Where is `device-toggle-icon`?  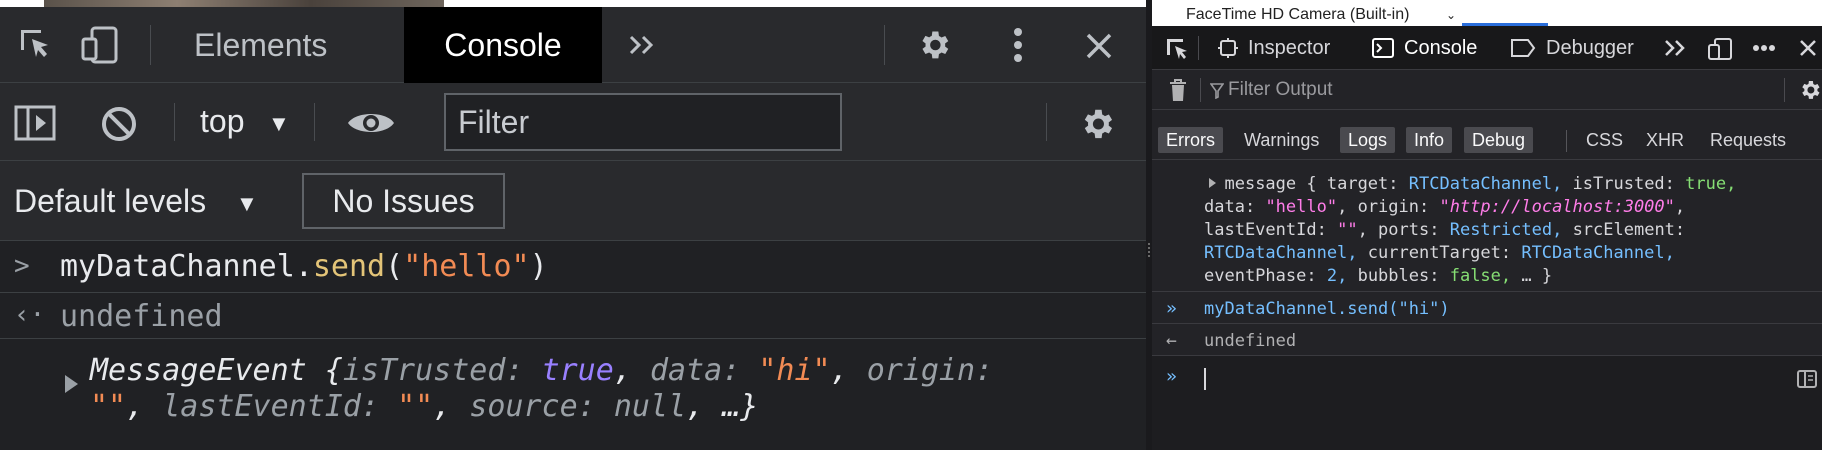 device-toggle-icon is located at coordinates (100, 45).